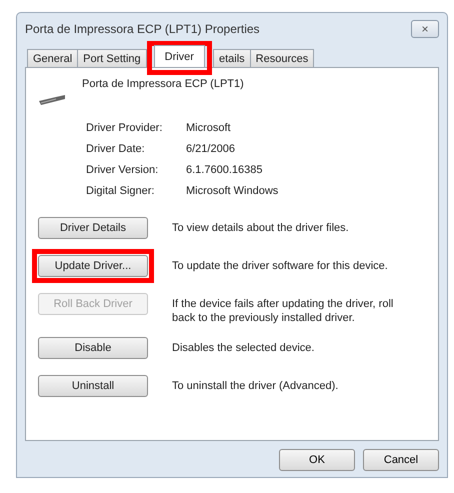  What do you see at coordinates (163, 84) in the screenshot?
I see `device-name: Porta de Impressora ECP (LPT1)` at bounding box center [163, 84].